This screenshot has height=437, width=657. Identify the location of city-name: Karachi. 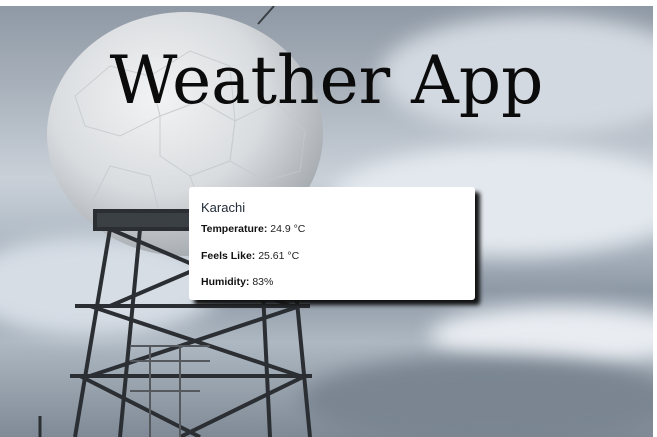
(223, 207).